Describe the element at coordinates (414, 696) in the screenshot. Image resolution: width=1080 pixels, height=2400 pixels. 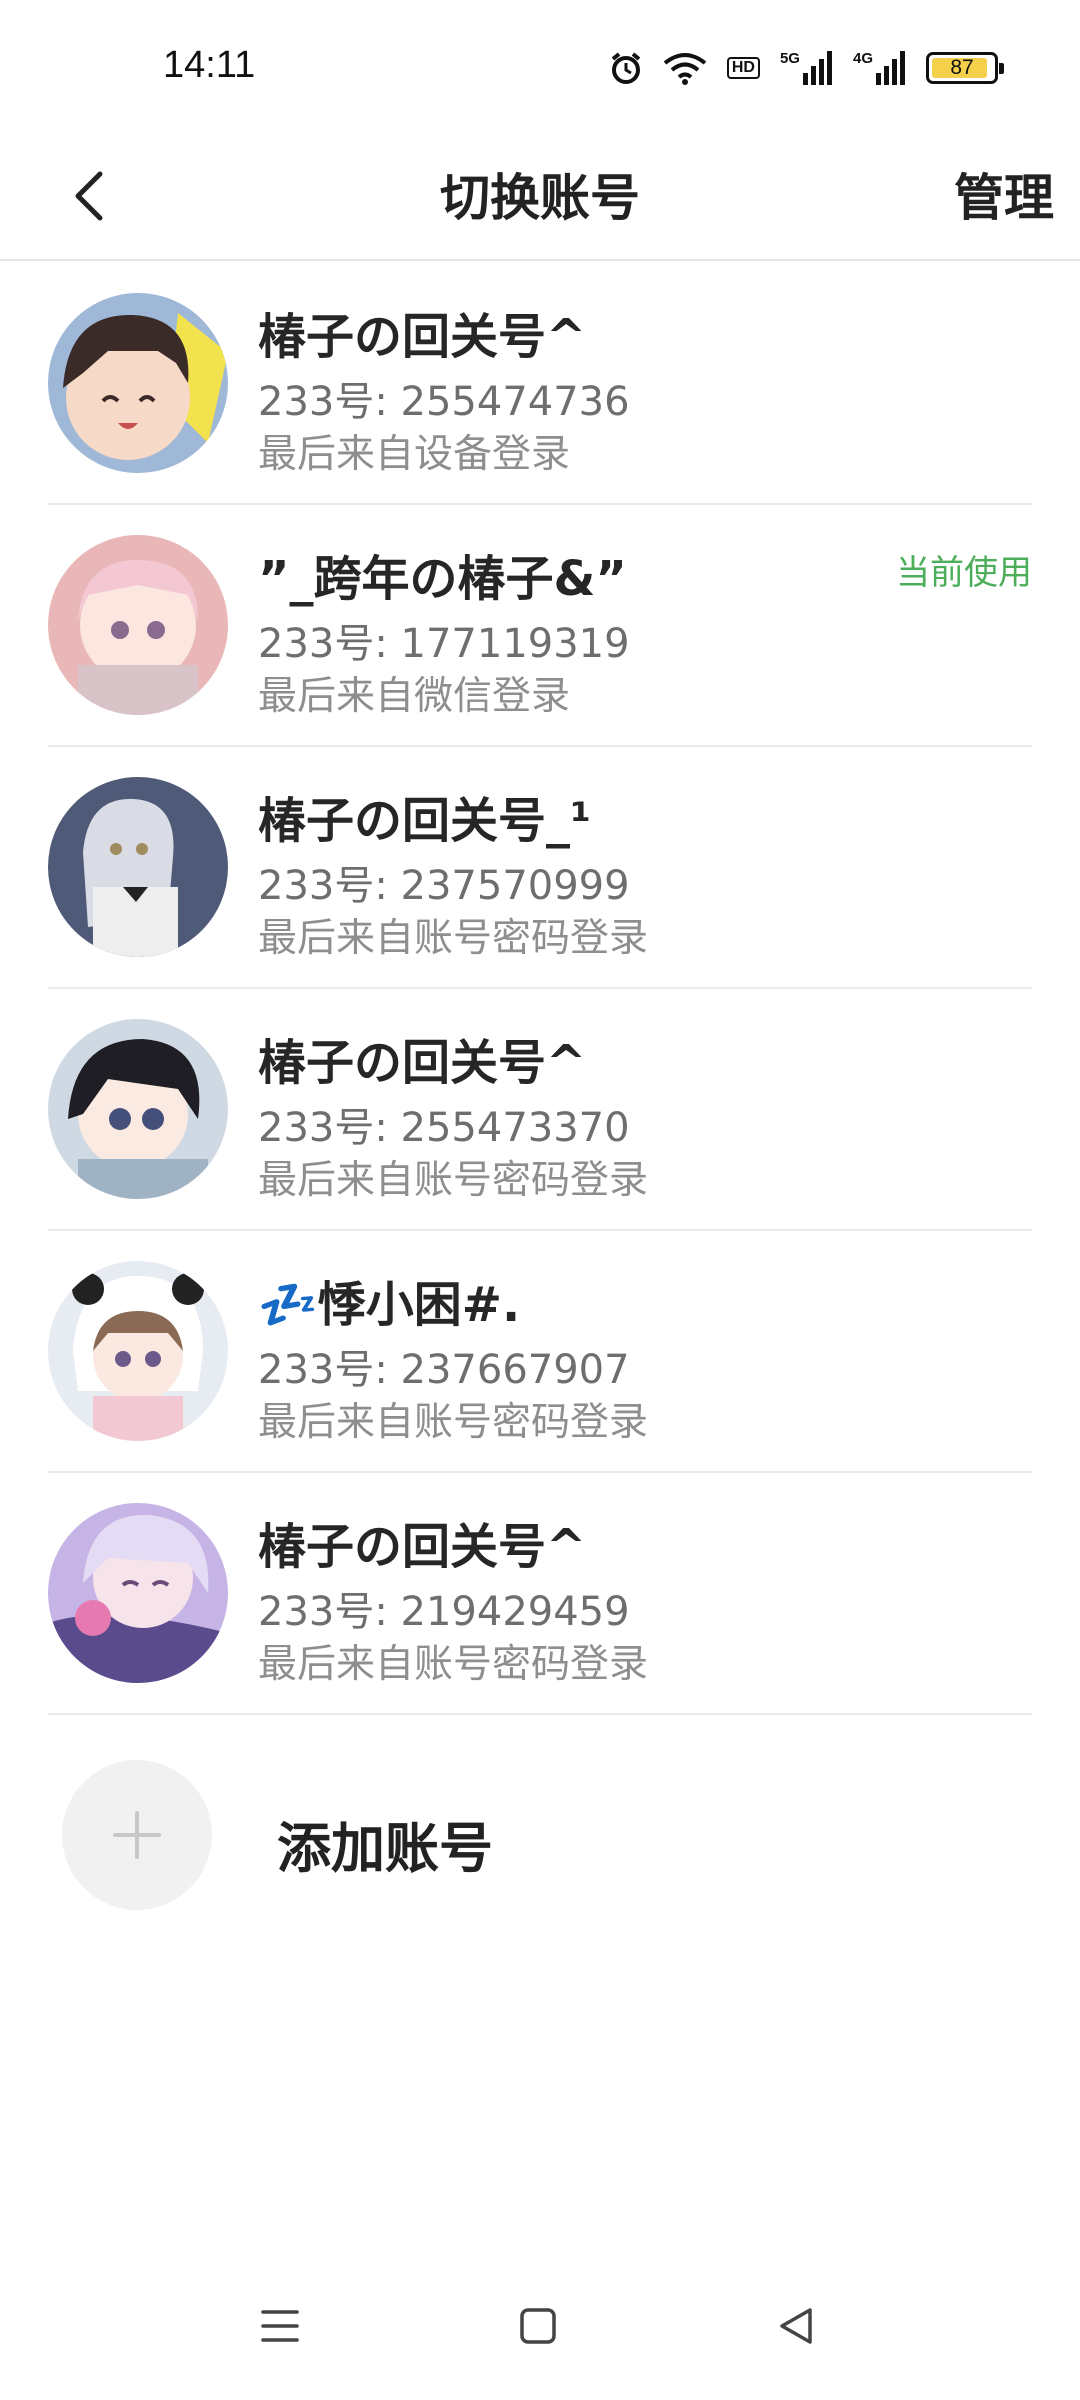
I see `account-login-method: 最后来自微信登录` at that location.